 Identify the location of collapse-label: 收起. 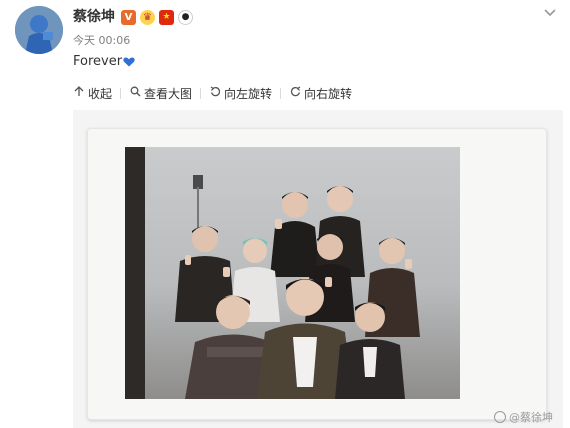
(100, 93).